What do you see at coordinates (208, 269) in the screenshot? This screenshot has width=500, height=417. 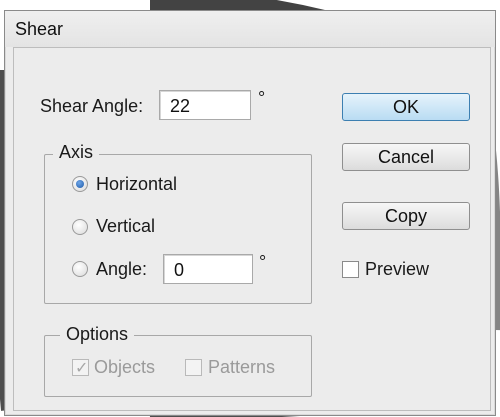 I see `axis-angle-input: 0` at bounding box center [208, 269].